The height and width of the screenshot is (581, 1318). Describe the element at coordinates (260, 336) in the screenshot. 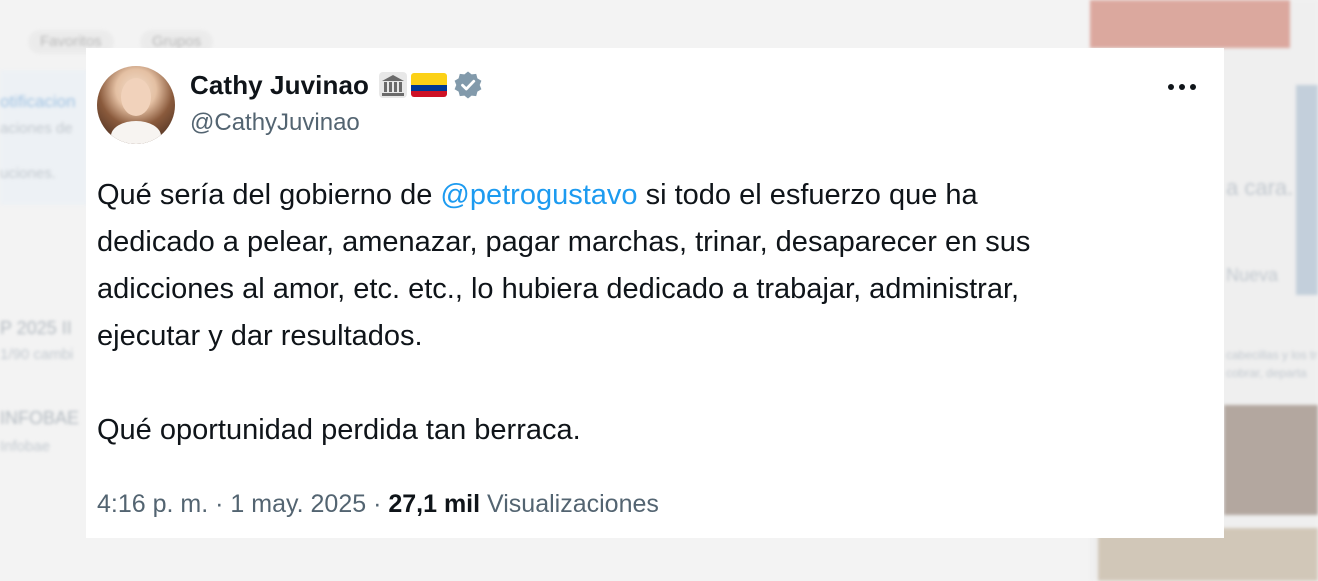

I see `tweet-text-line: ejecutar y dar resultados.` at that location.